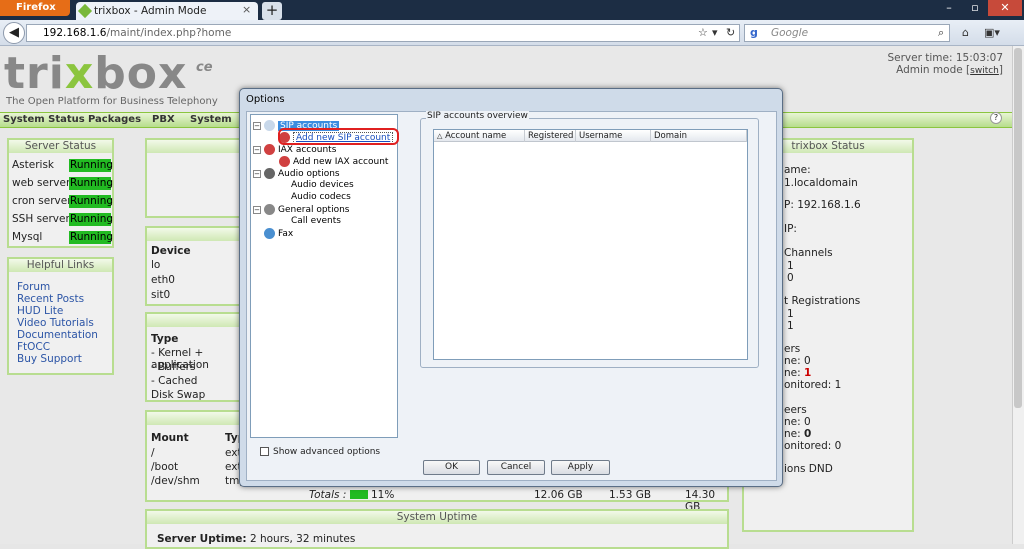  What do you see at coordinates (797, 361) in the screenshot?
I see `peers-online: ne: 0` at bounding box center [797, 361].